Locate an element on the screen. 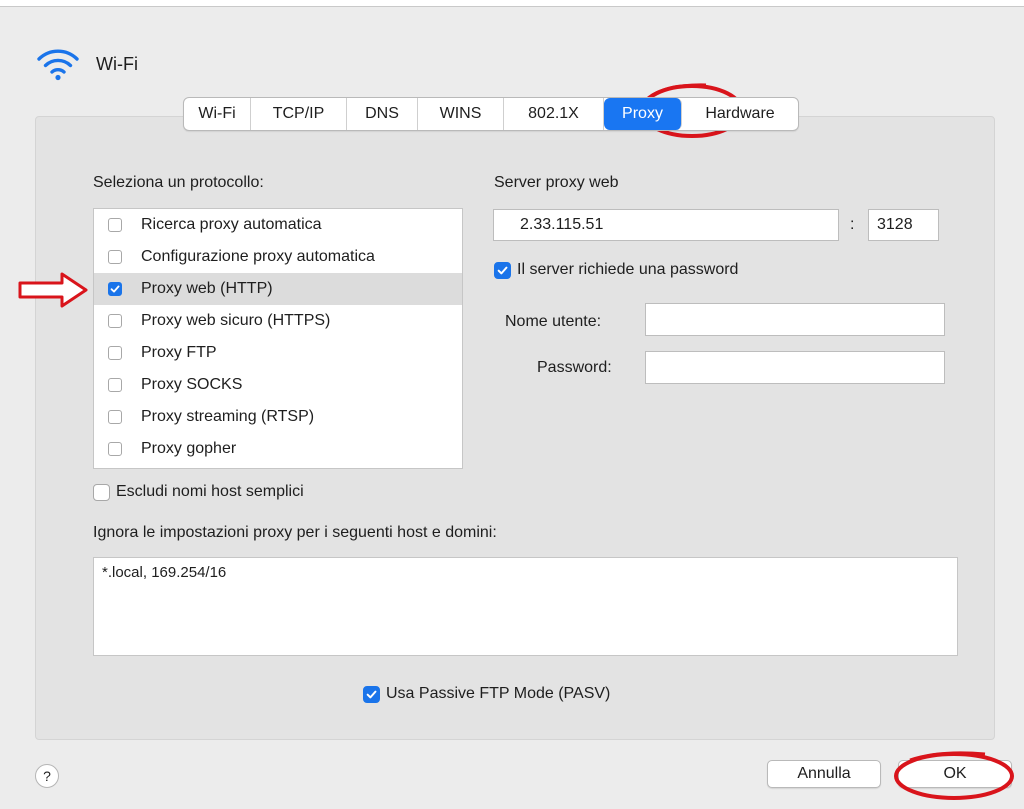 This screenshot has width=1024, height=809. protocol-item-ftp: Proxy FTP is located at coordinates (278, 353).